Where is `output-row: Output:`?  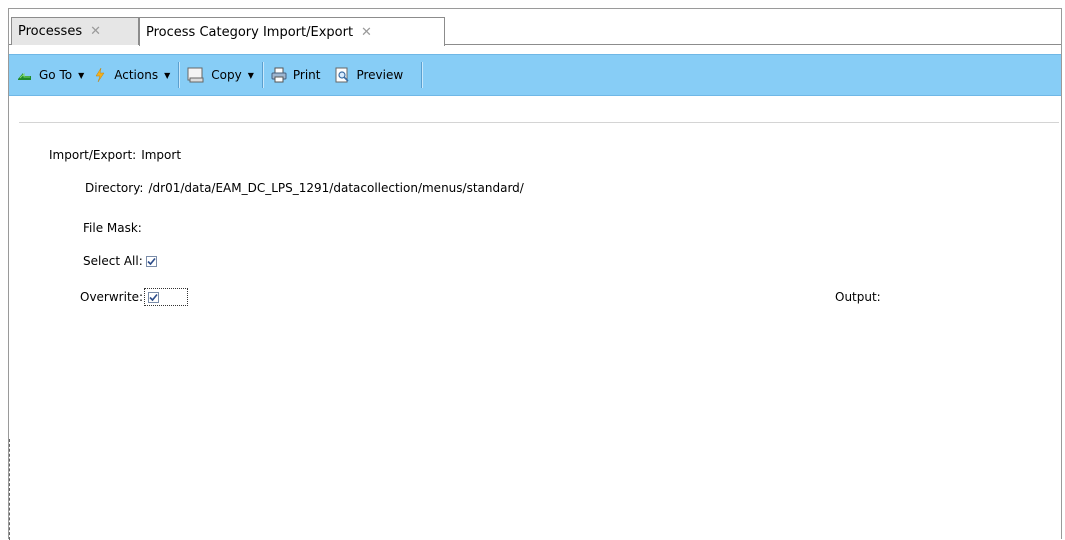
output-row: Output: is located at coordinates (858, 297).